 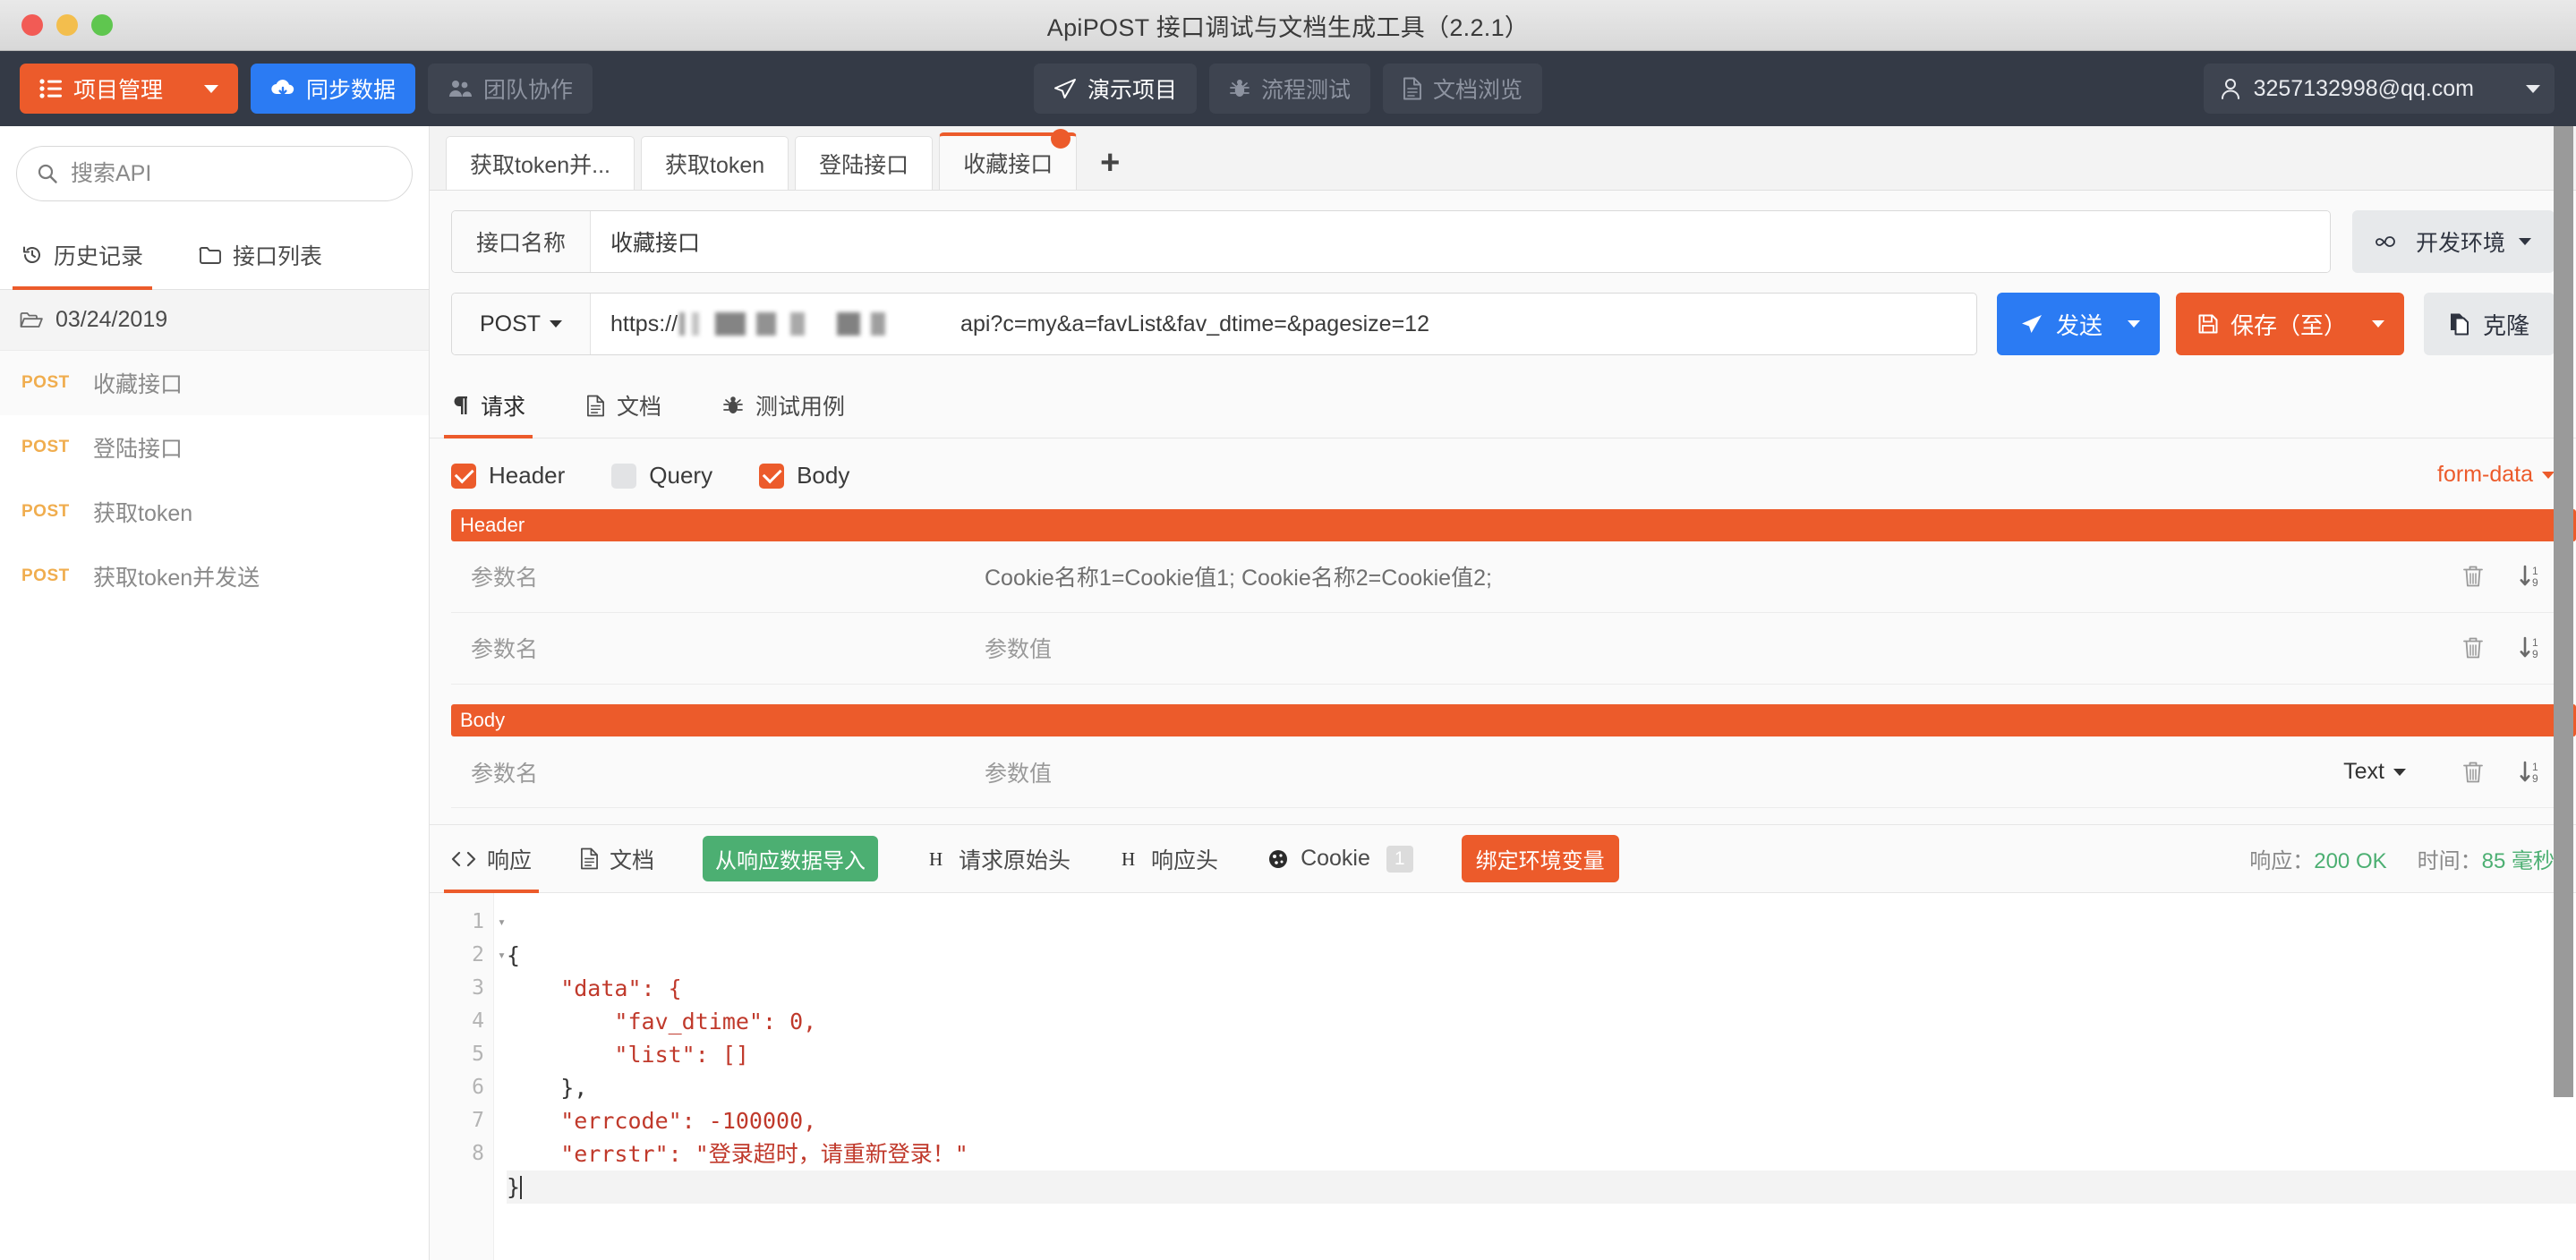 I want to click on list-item: POST 登陆接口, so click(x=214, y=447).